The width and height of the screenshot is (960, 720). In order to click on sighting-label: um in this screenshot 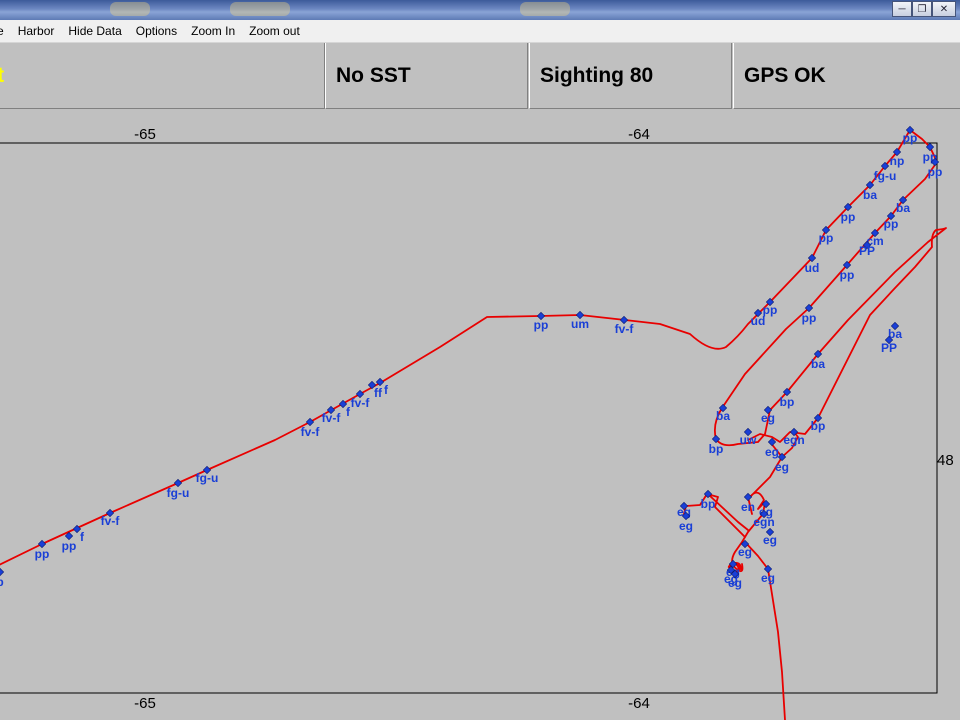, I will do `click(580, 324)`.